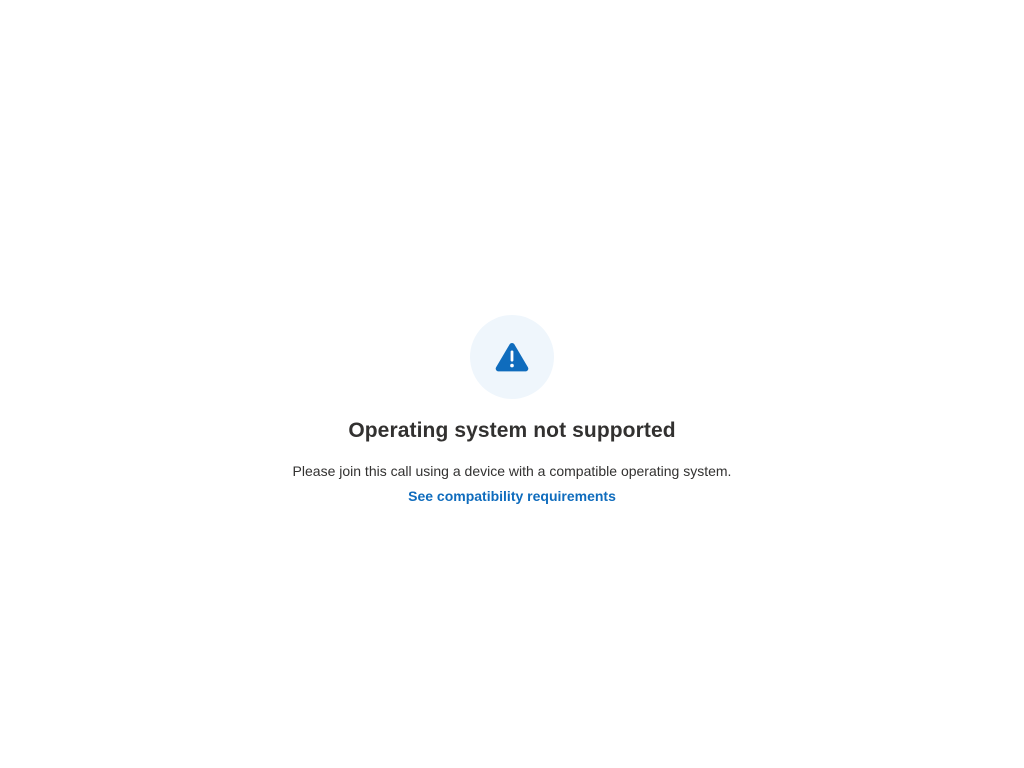 The height and width of the screenshot is (768, 1024). Describe the element at coordinates (512, 430) in the screenshot. I see `error-title: Operating system not supported` at that location.